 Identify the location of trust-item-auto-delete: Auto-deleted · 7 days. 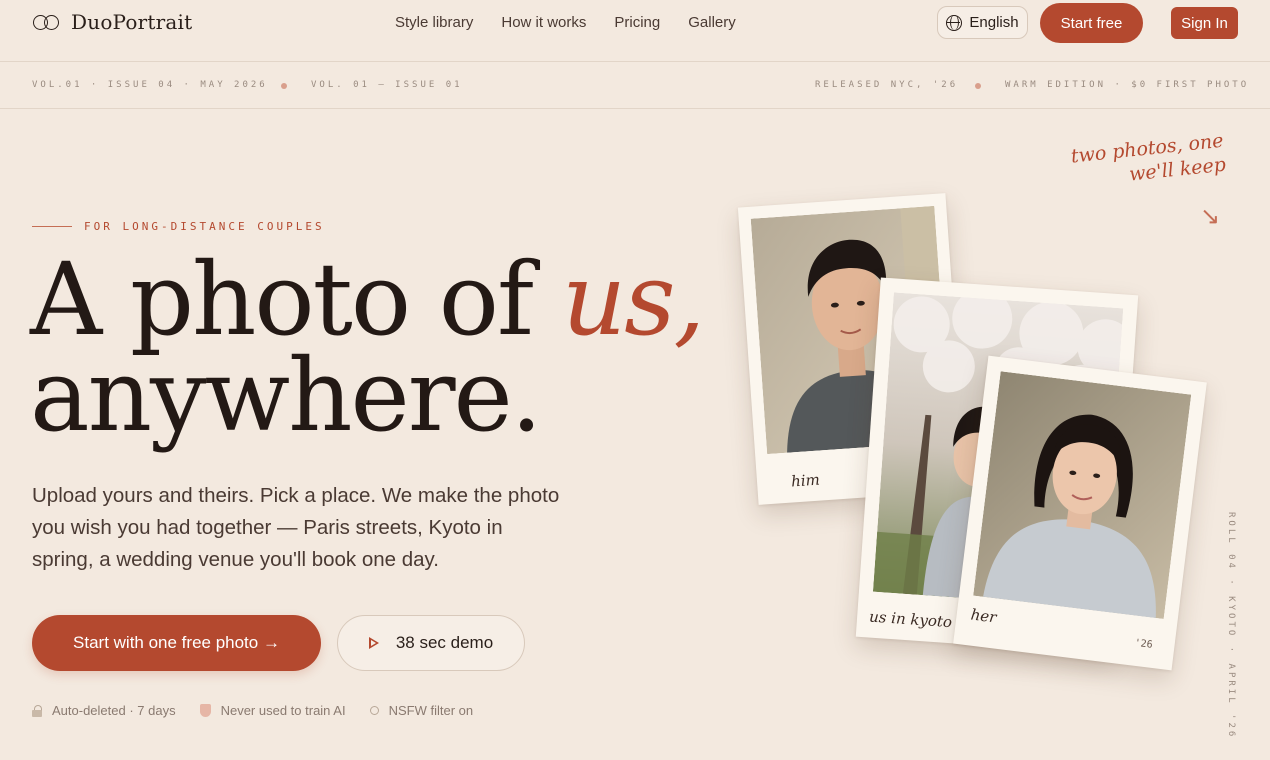
(104, 710).